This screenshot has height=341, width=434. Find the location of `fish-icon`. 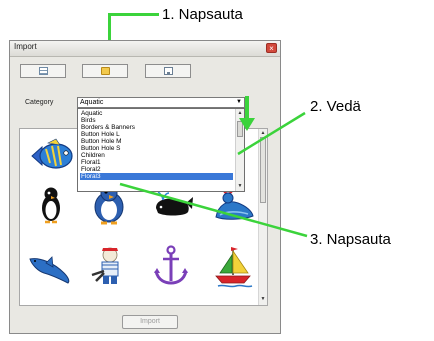

fish-icon is located at coordinates (52, 153).